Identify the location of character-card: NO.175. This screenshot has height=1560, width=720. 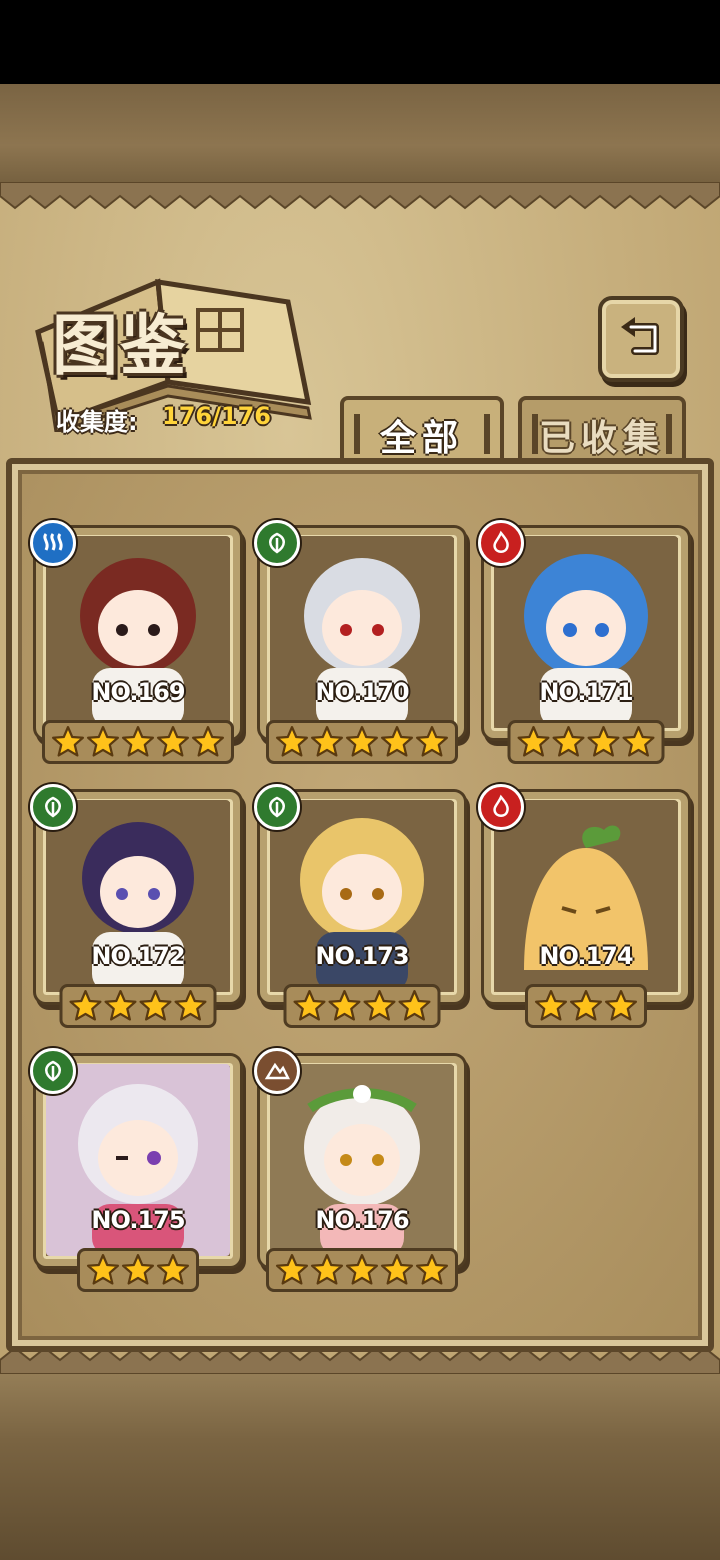
(137, 1171).